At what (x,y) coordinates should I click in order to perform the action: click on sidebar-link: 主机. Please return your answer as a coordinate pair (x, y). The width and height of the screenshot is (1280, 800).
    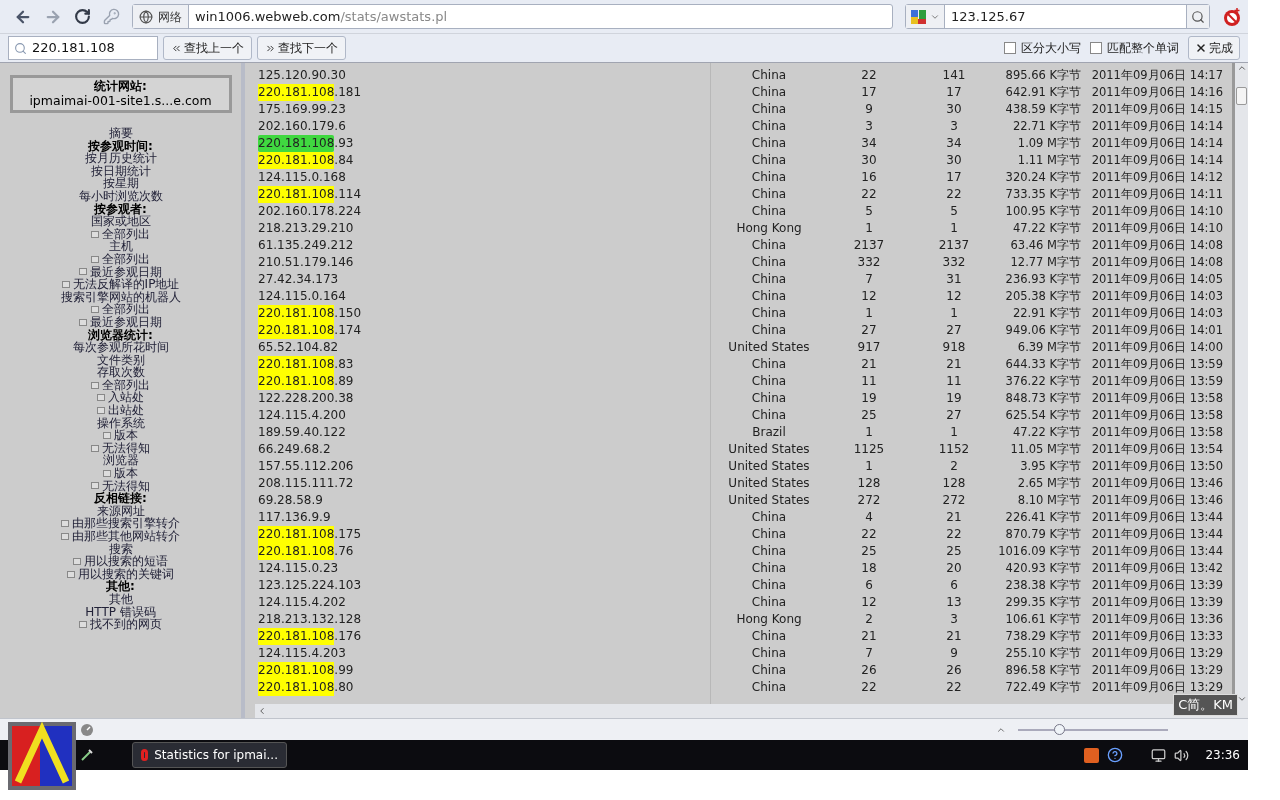
    Looking at the image, I should click on (120, 246).